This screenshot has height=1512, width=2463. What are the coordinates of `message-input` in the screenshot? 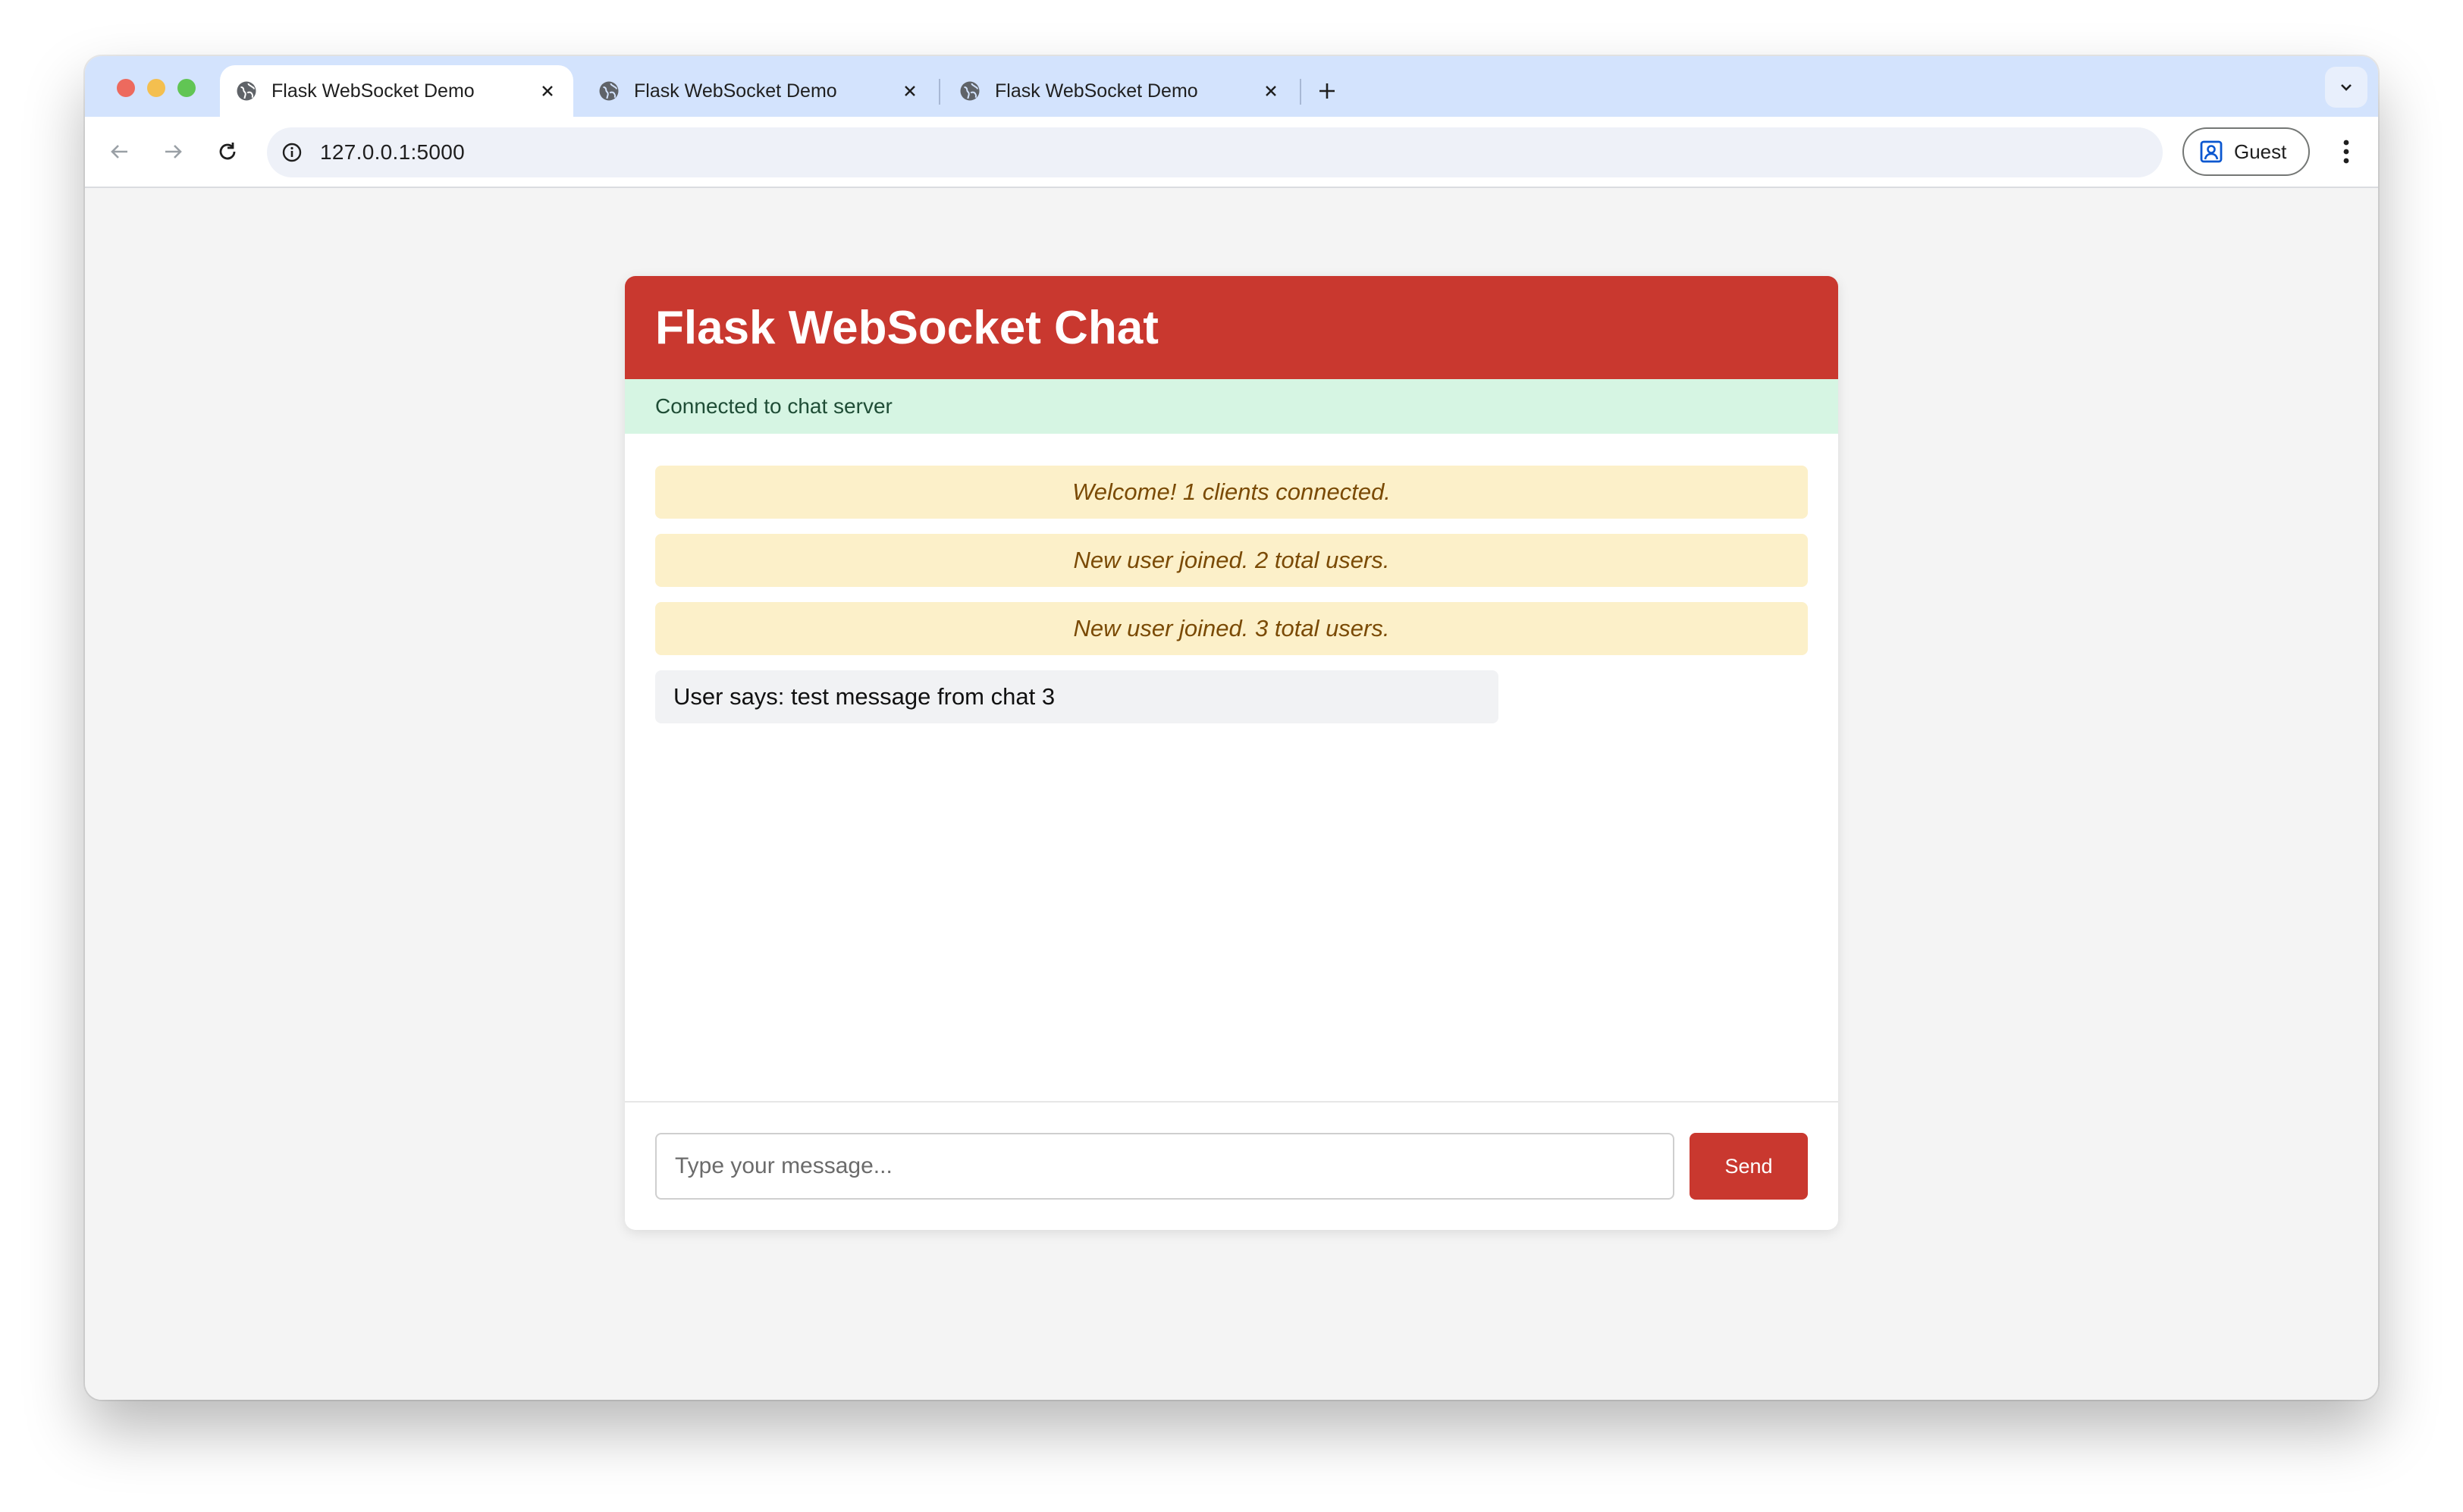 It's located at (1164, 1166).